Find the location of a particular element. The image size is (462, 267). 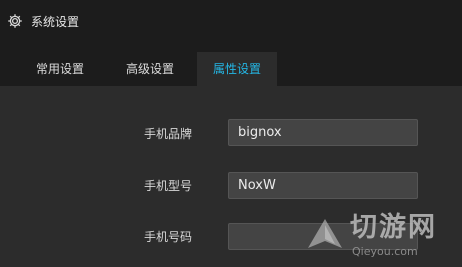

site-watermark: 切游网 Qieyou.com is located at coordinates (382, 237).